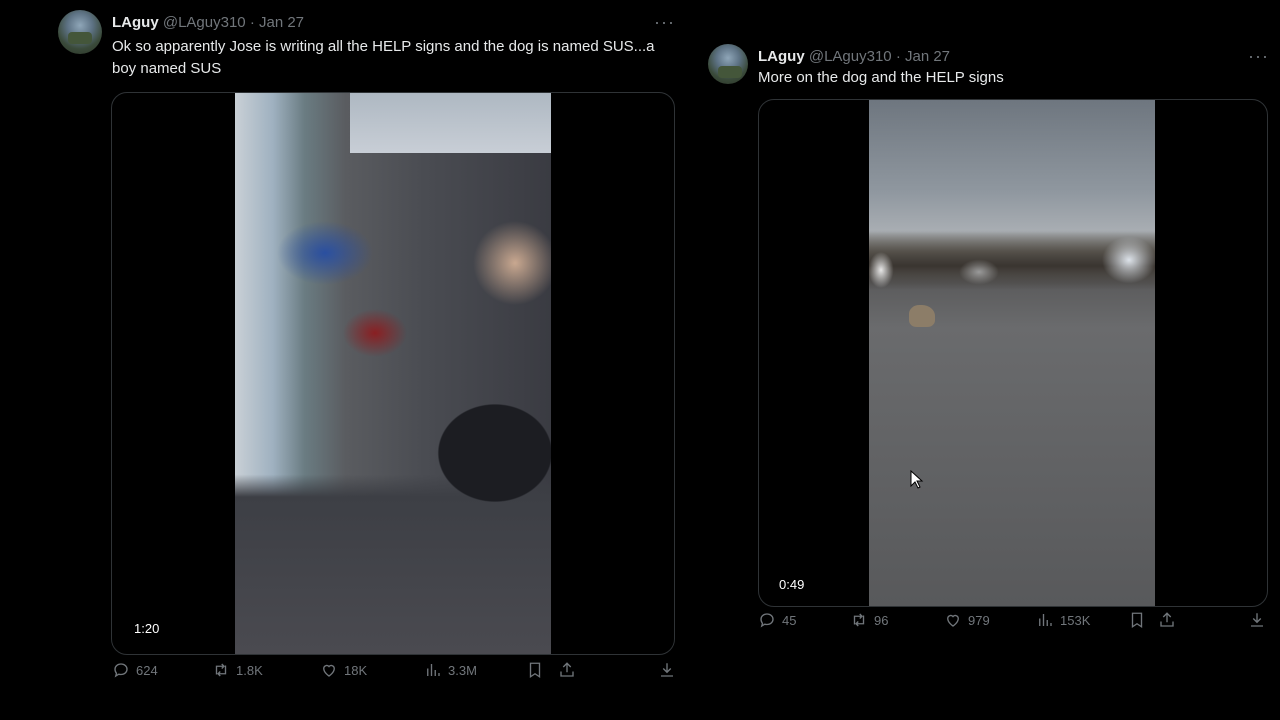 The width and height of the screenshot is (1280, 720). I want to click on mouse-pointer-icon, so click(917, 479).